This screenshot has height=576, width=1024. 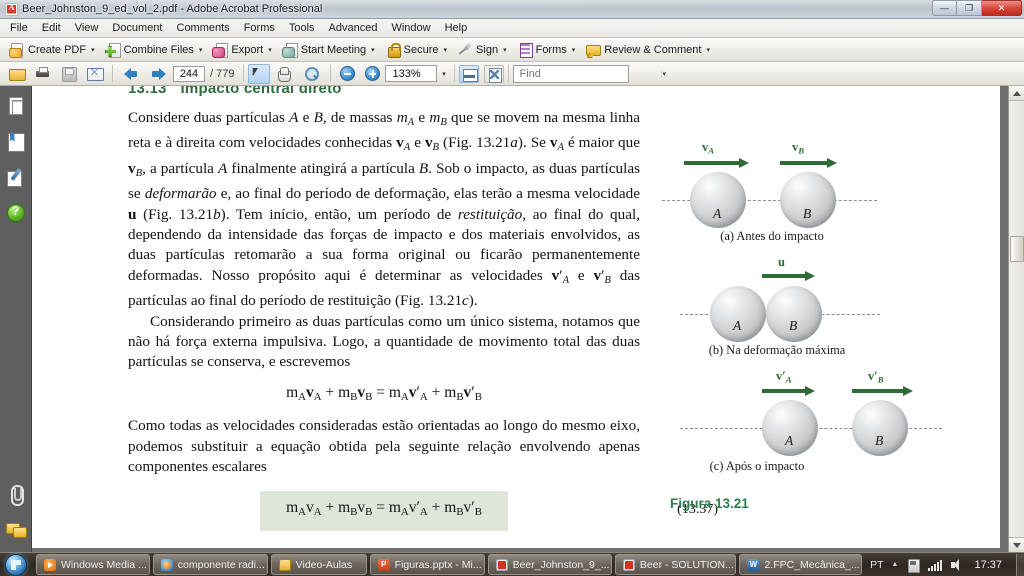 What do you see at coordinates (551, 49) in the screenshot?
I see `forms-label: Forms` at bounding box center [551, 49].